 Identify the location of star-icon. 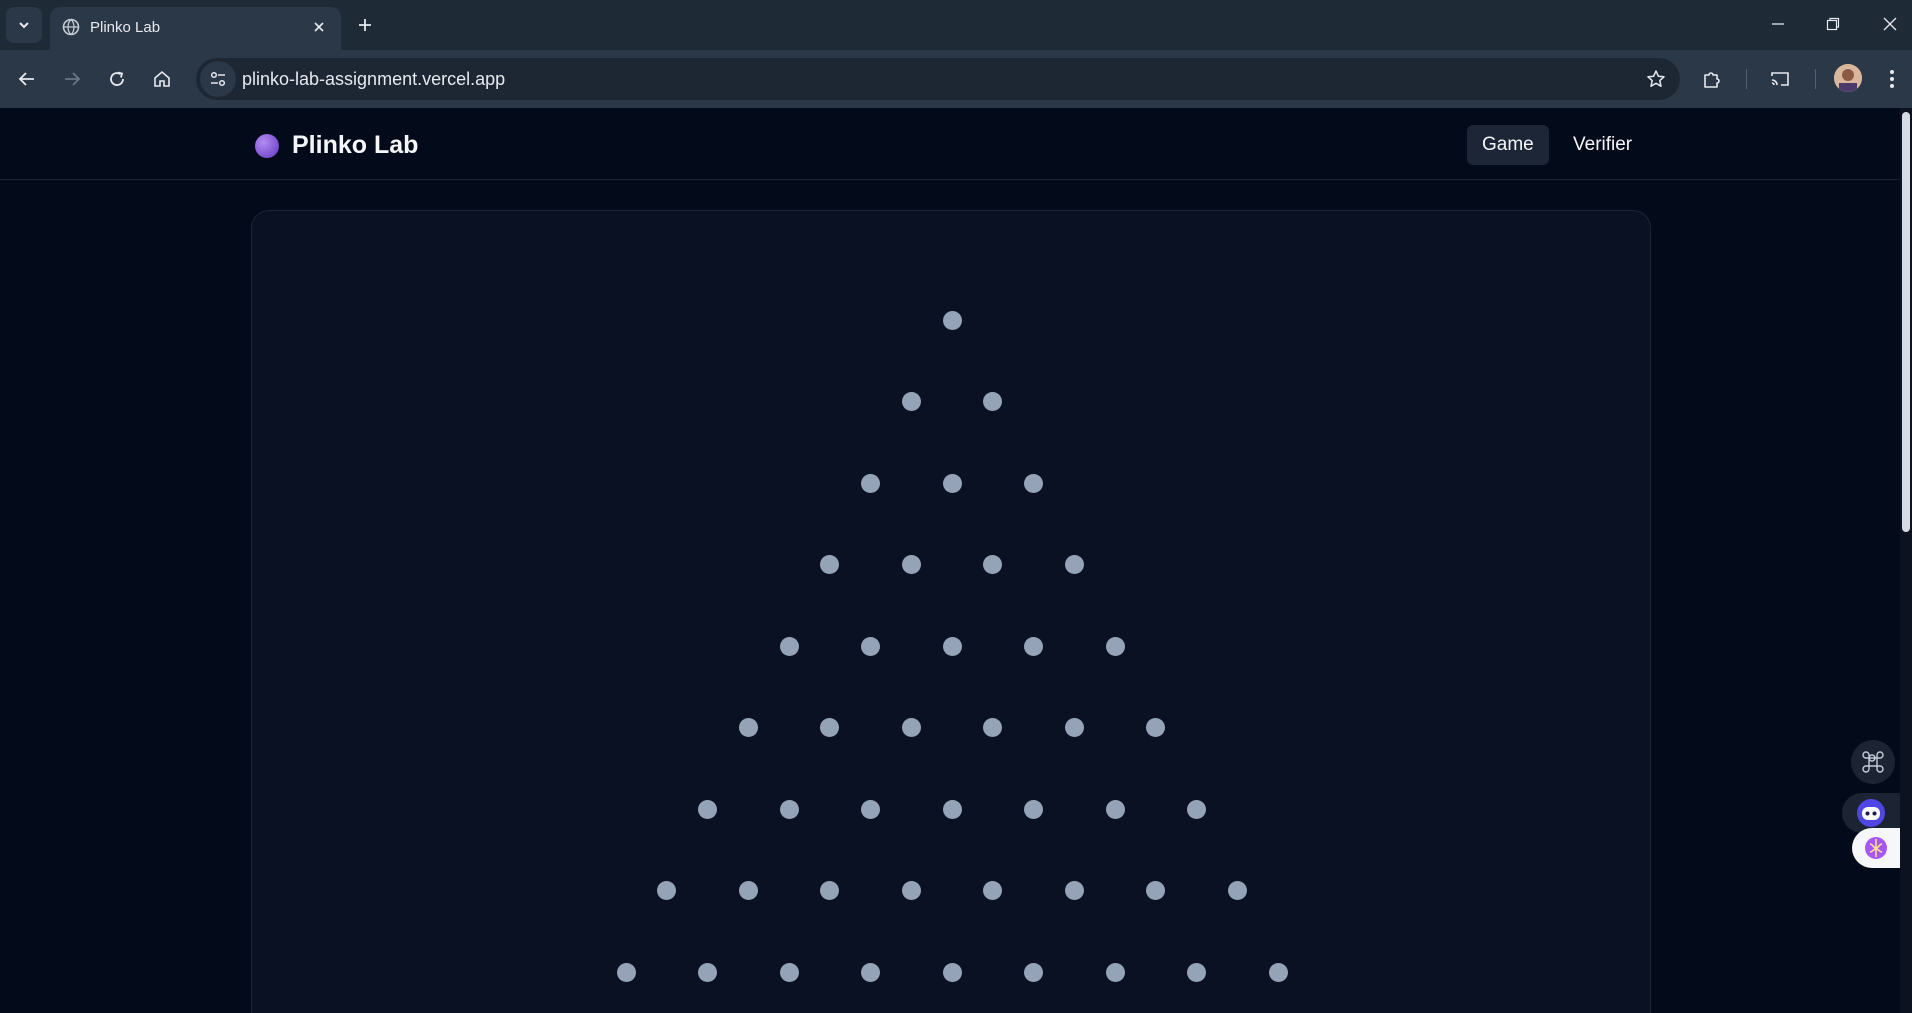
(1656, 78).